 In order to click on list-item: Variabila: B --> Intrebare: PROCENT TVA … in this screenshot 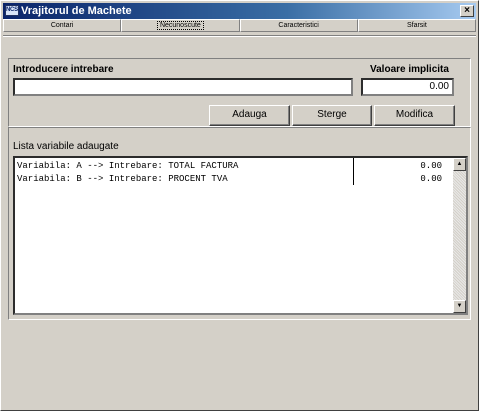, I will do `click(235, 179)`.